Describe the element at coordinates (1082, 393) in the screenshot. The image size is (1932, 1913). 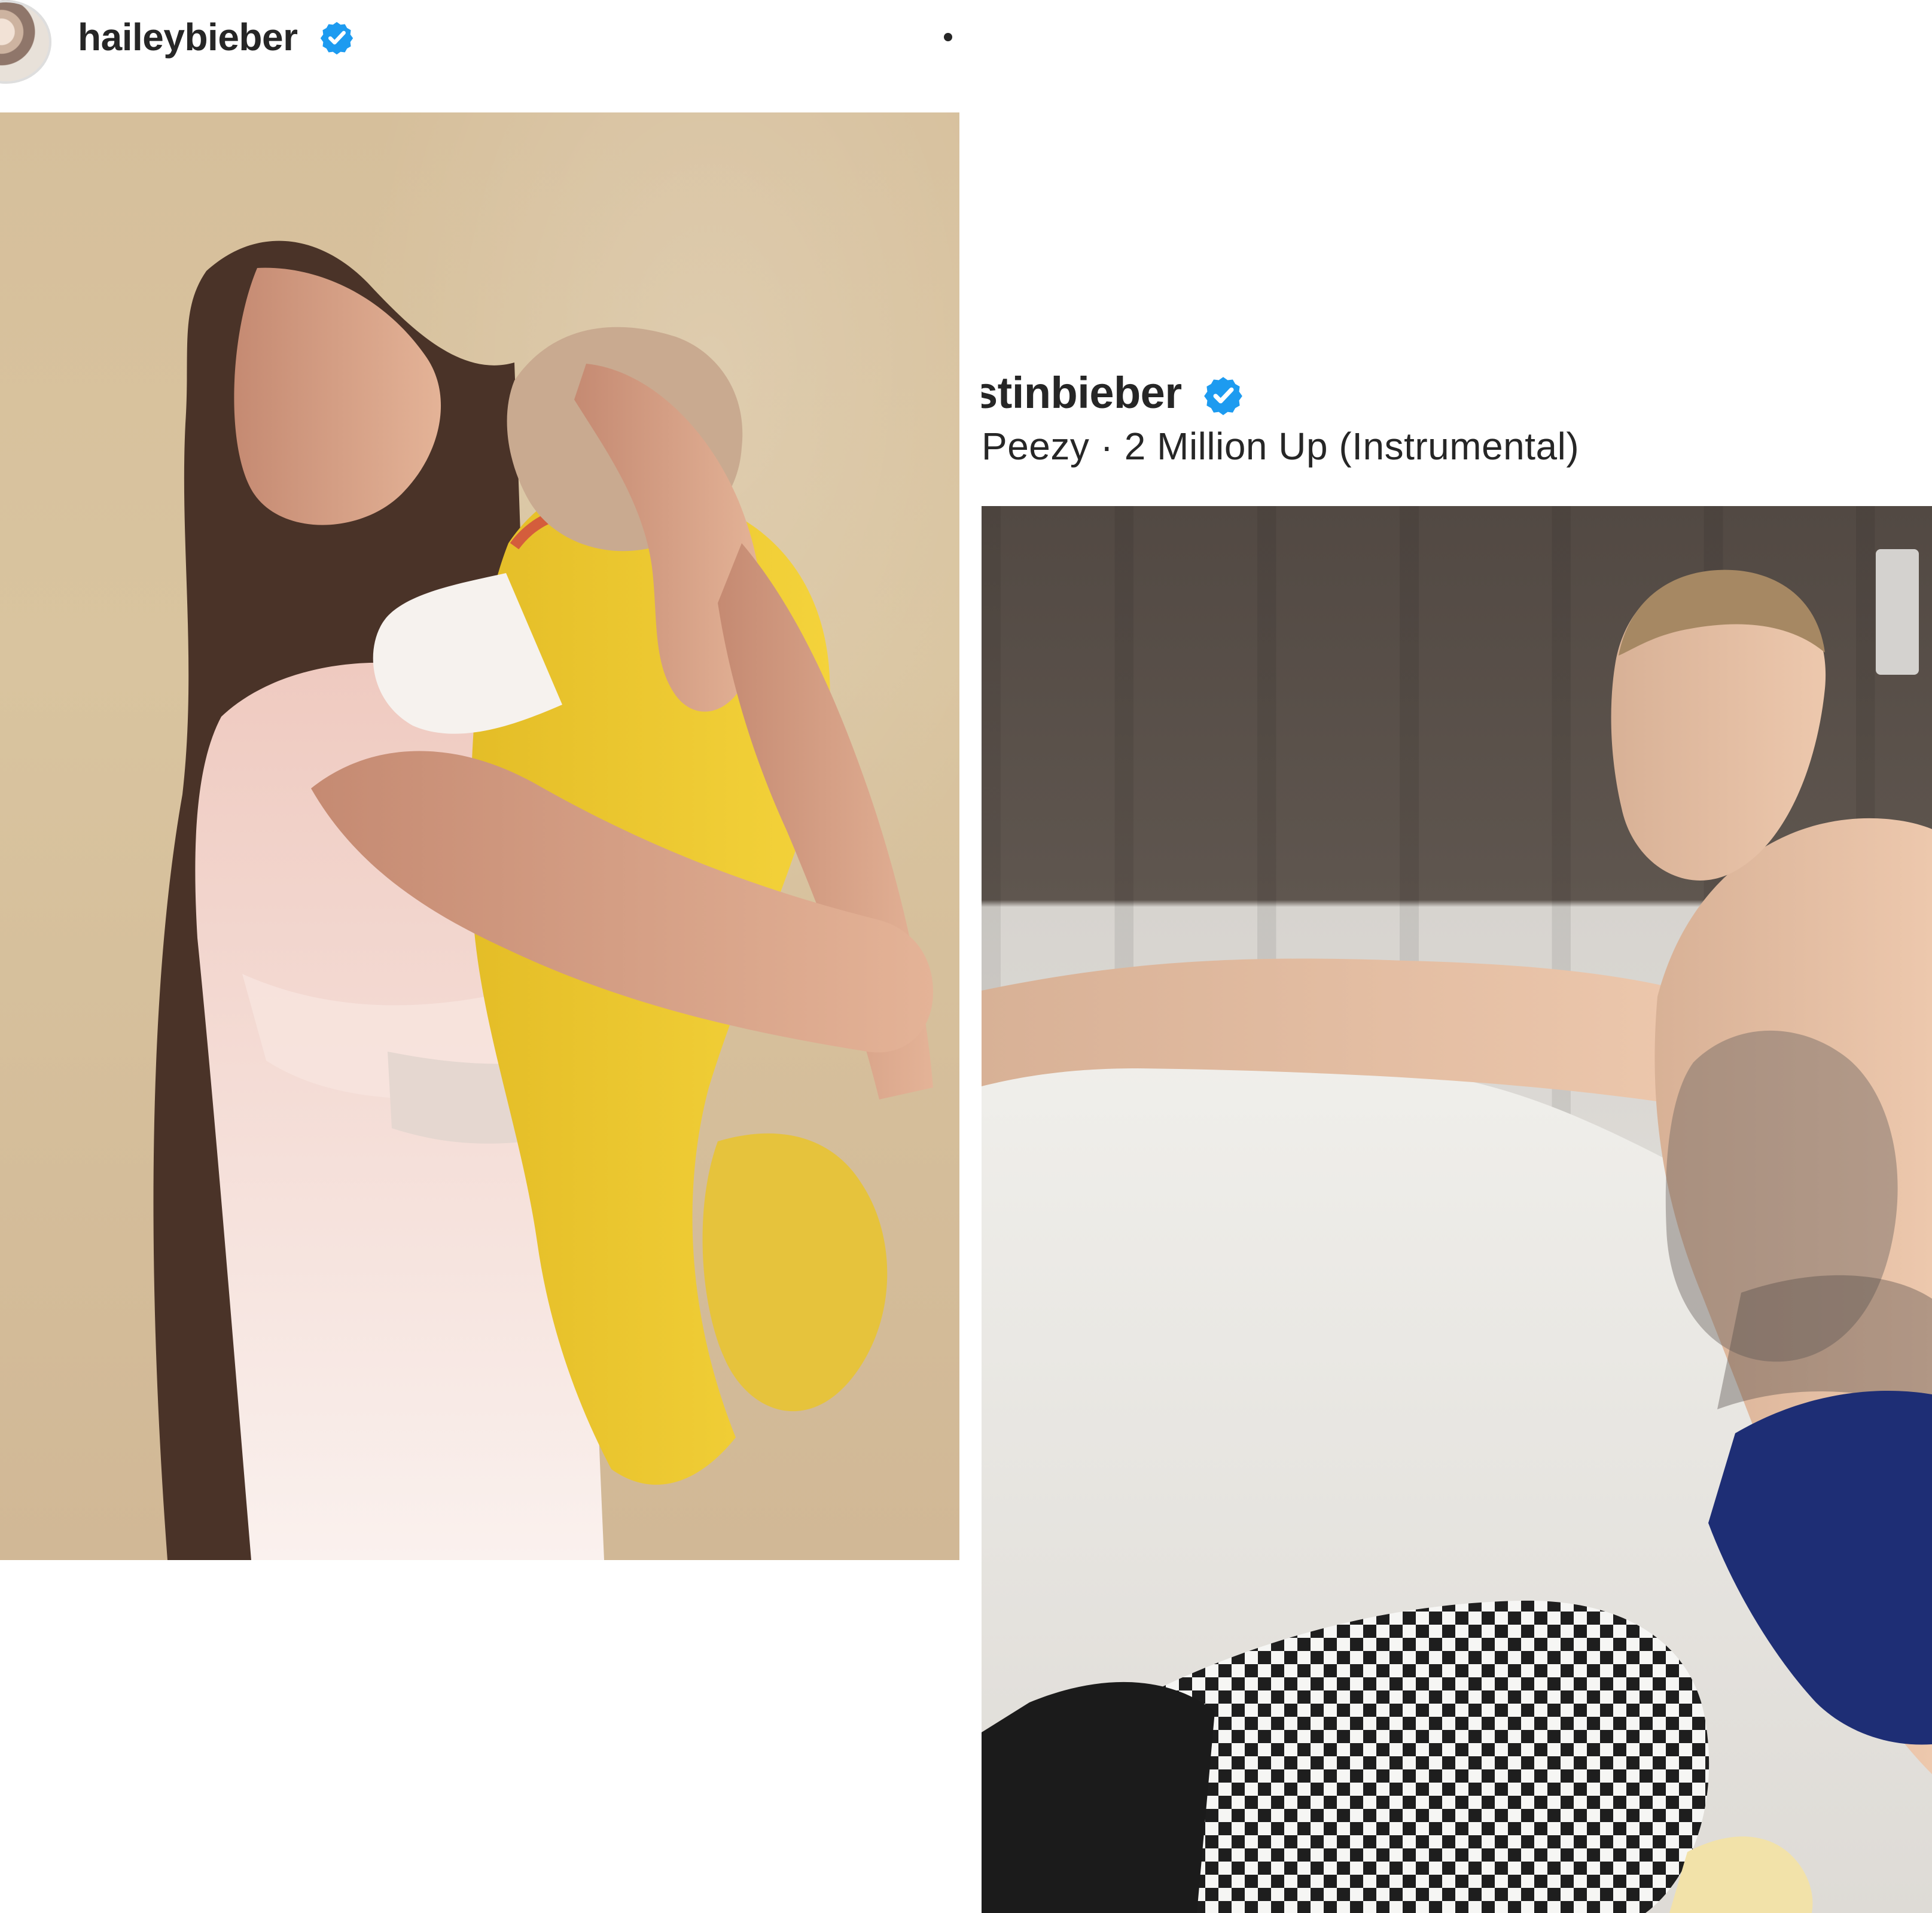
I see `post-username-fragment: stinbieber` at that location.